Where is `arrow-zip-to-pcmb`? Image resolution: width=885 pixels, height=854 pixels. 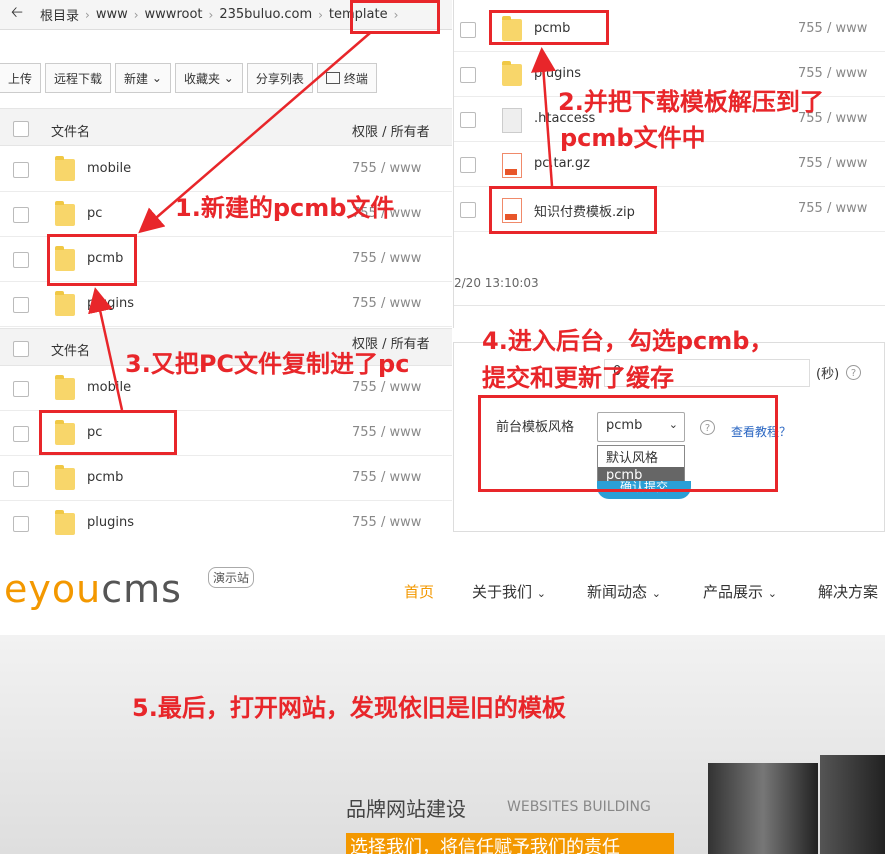
arrow-zip-to-pcmb is located at coordinates (543, 117).